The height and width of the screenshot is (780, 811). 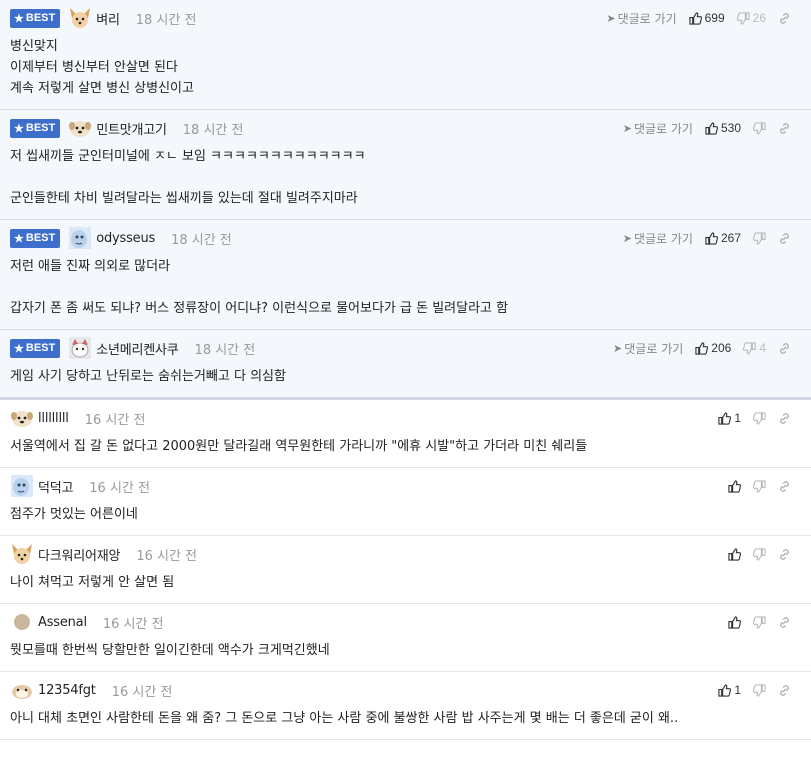 What do you see at coordinates (751, 18) in the screenshot?
I see `downvote-button: 26` at bounding box center [751, 18].